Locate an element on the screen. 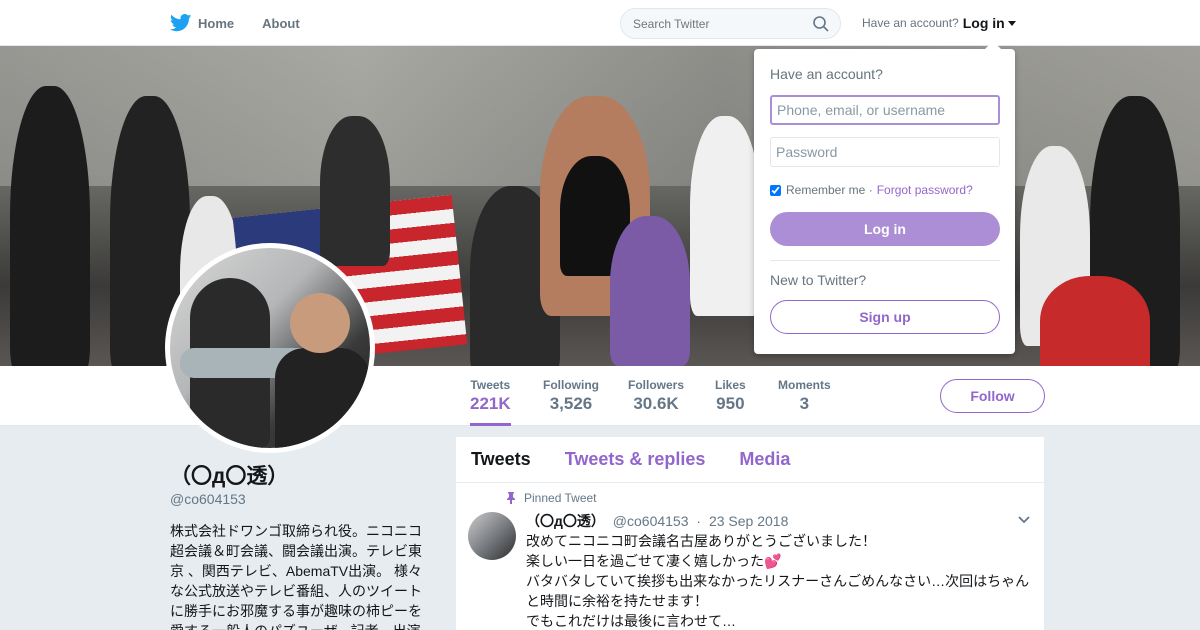 The width and height of the screenshot is (1200, 630). dropdown-title: Have an account? is located at coordinates (826, 74).